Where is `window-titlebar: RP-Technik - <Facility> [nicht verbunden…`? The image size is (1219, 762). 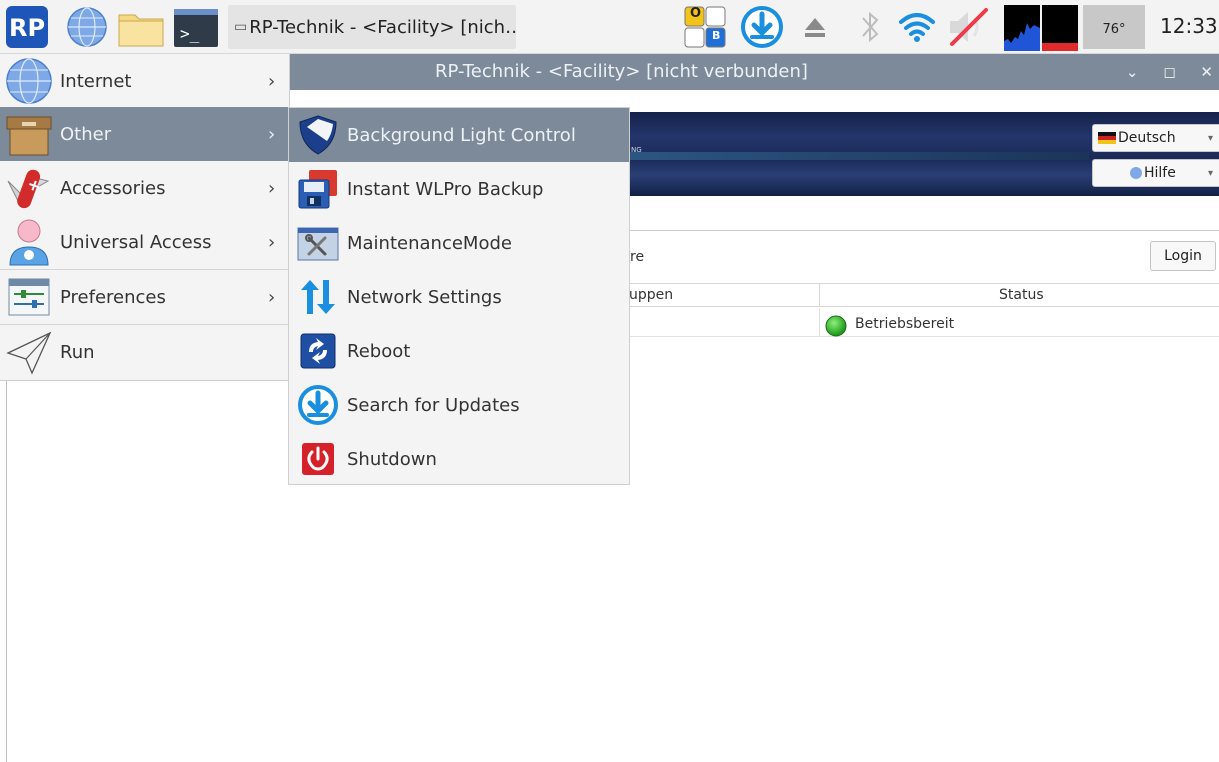
window-titlebar: RP-Technik - <Facility> [nicht verbunden… is located at coordinates (754, 72).